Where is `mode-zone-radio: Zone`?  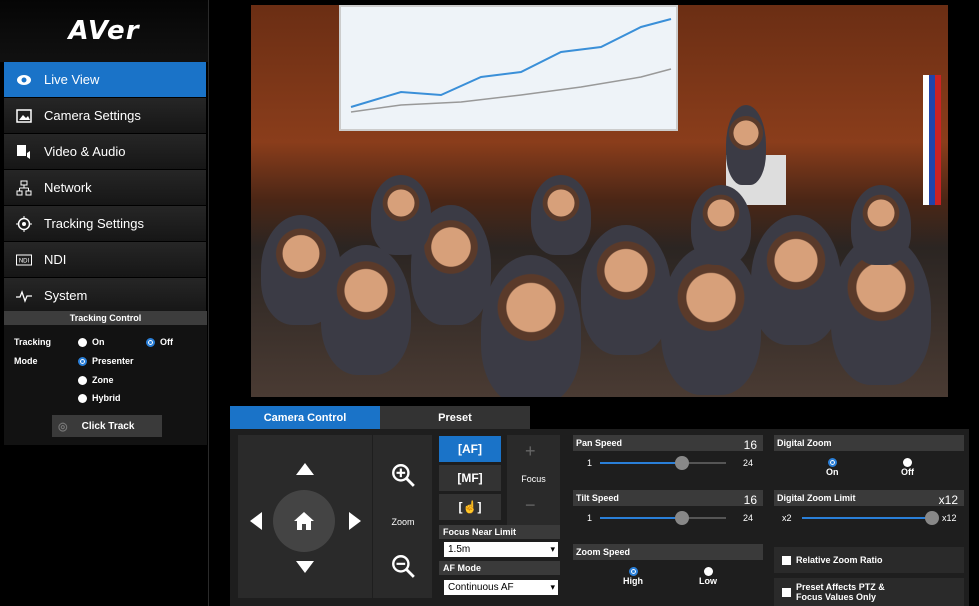
mode-zone-radio: Zone is located at coordinates (96, 380).